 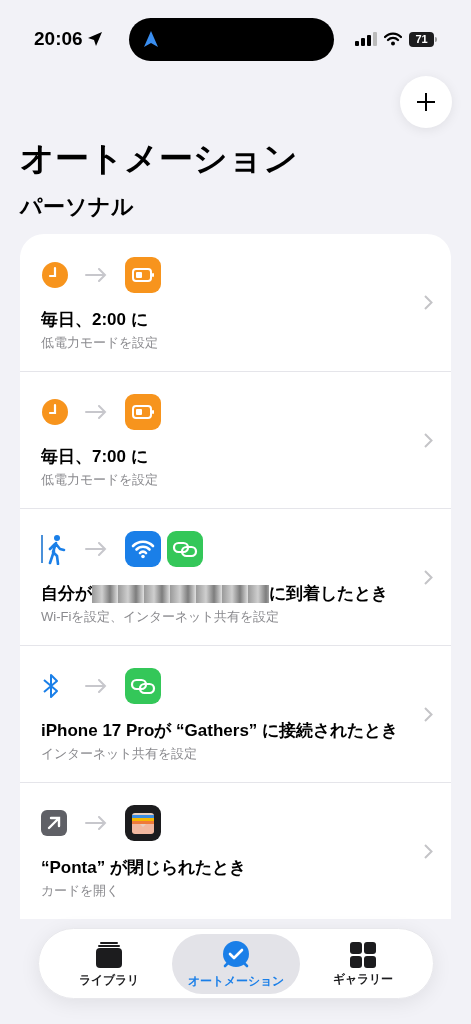 I want to click on automation-subtitle: カードを開く, so click(x=80, y=891).